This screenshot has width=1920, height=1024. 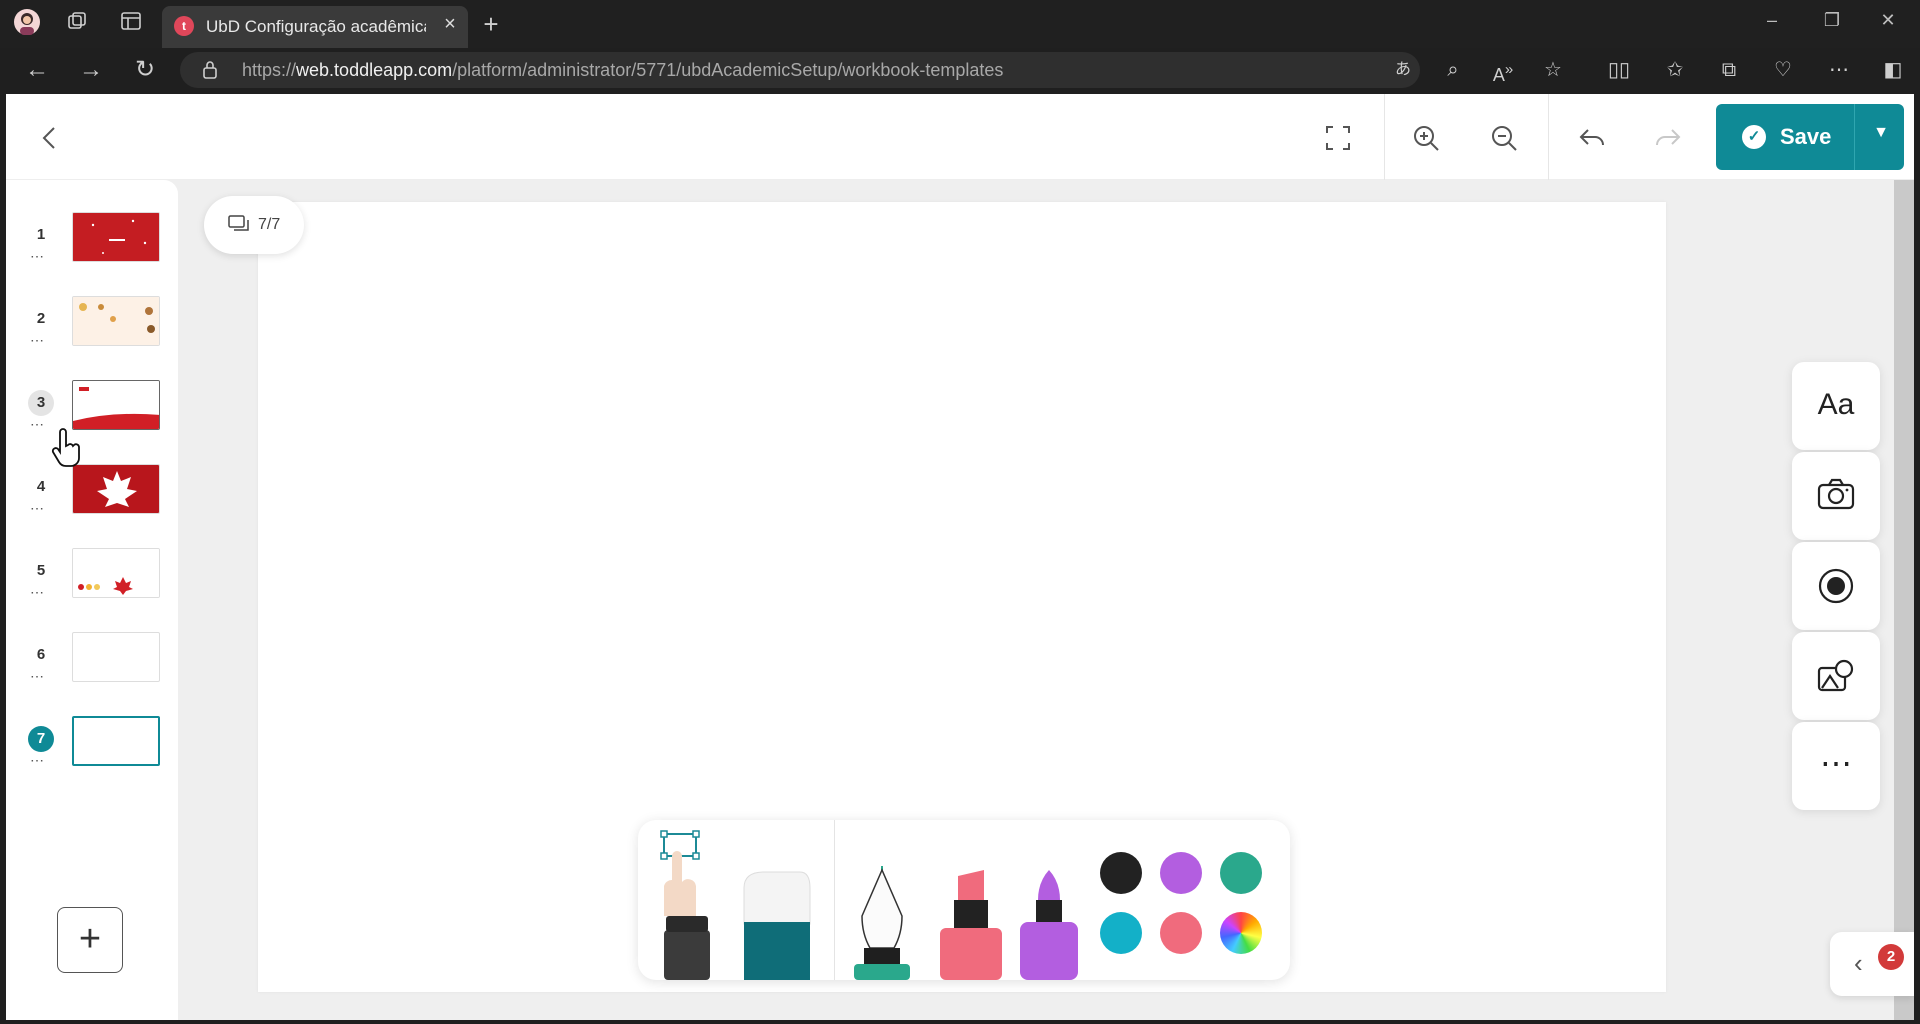 What do you see at coordinates (91, 70) in the screenshot?
I see `forward-icon: →` at bounding box center [91, 70].